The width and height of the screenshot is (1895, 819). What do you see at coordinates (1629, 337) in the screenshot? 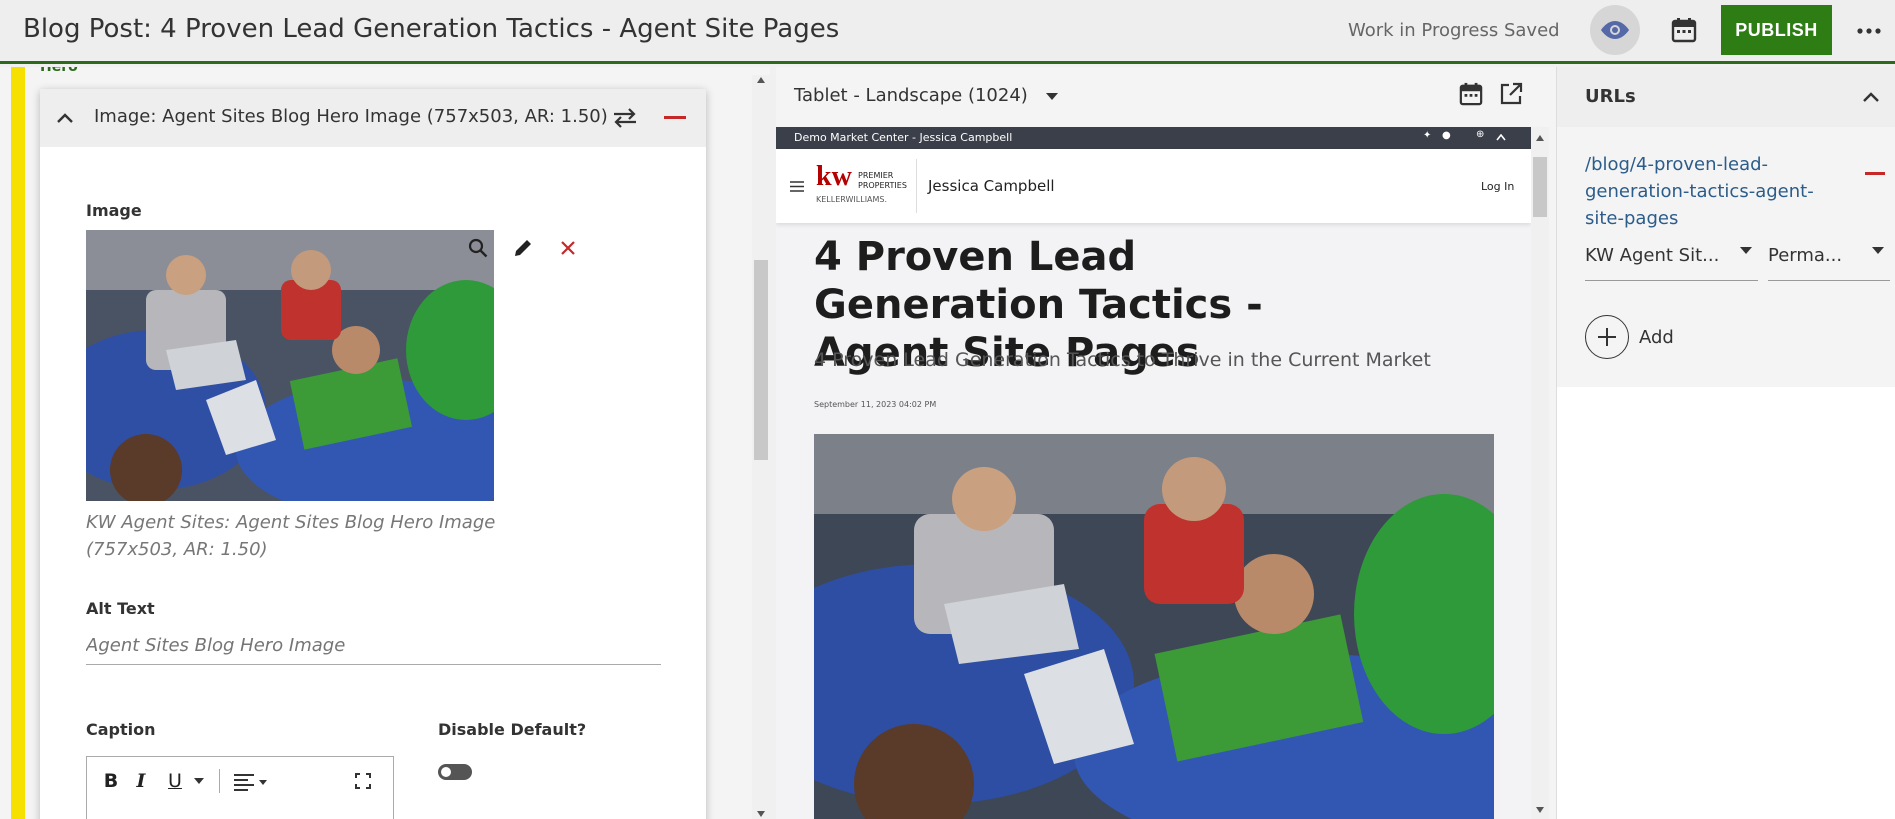
I see `add-url-button: Add` at bounding box center [1629, 337].